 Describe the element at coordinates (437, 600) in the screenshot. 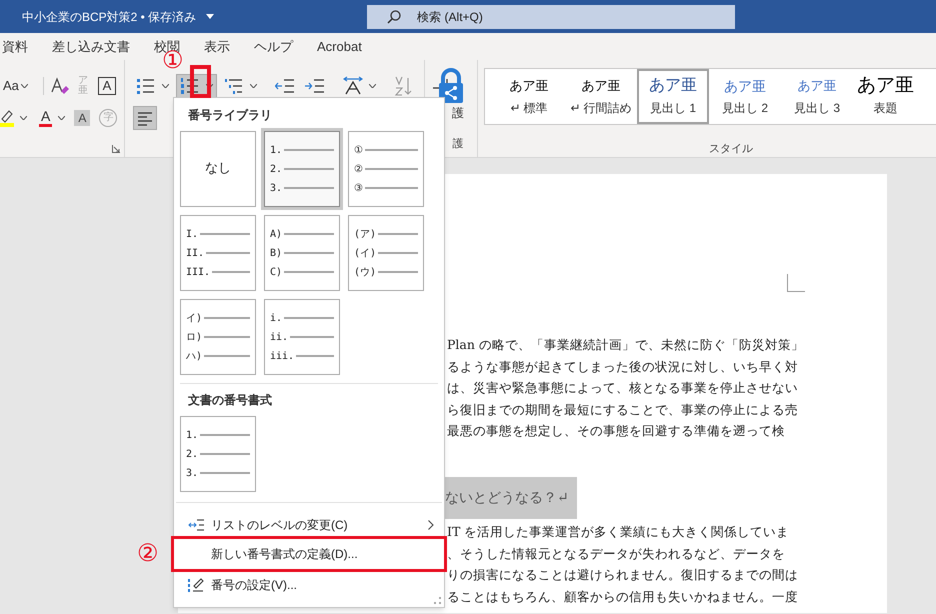

I see `resize-grip-icon` at that location.